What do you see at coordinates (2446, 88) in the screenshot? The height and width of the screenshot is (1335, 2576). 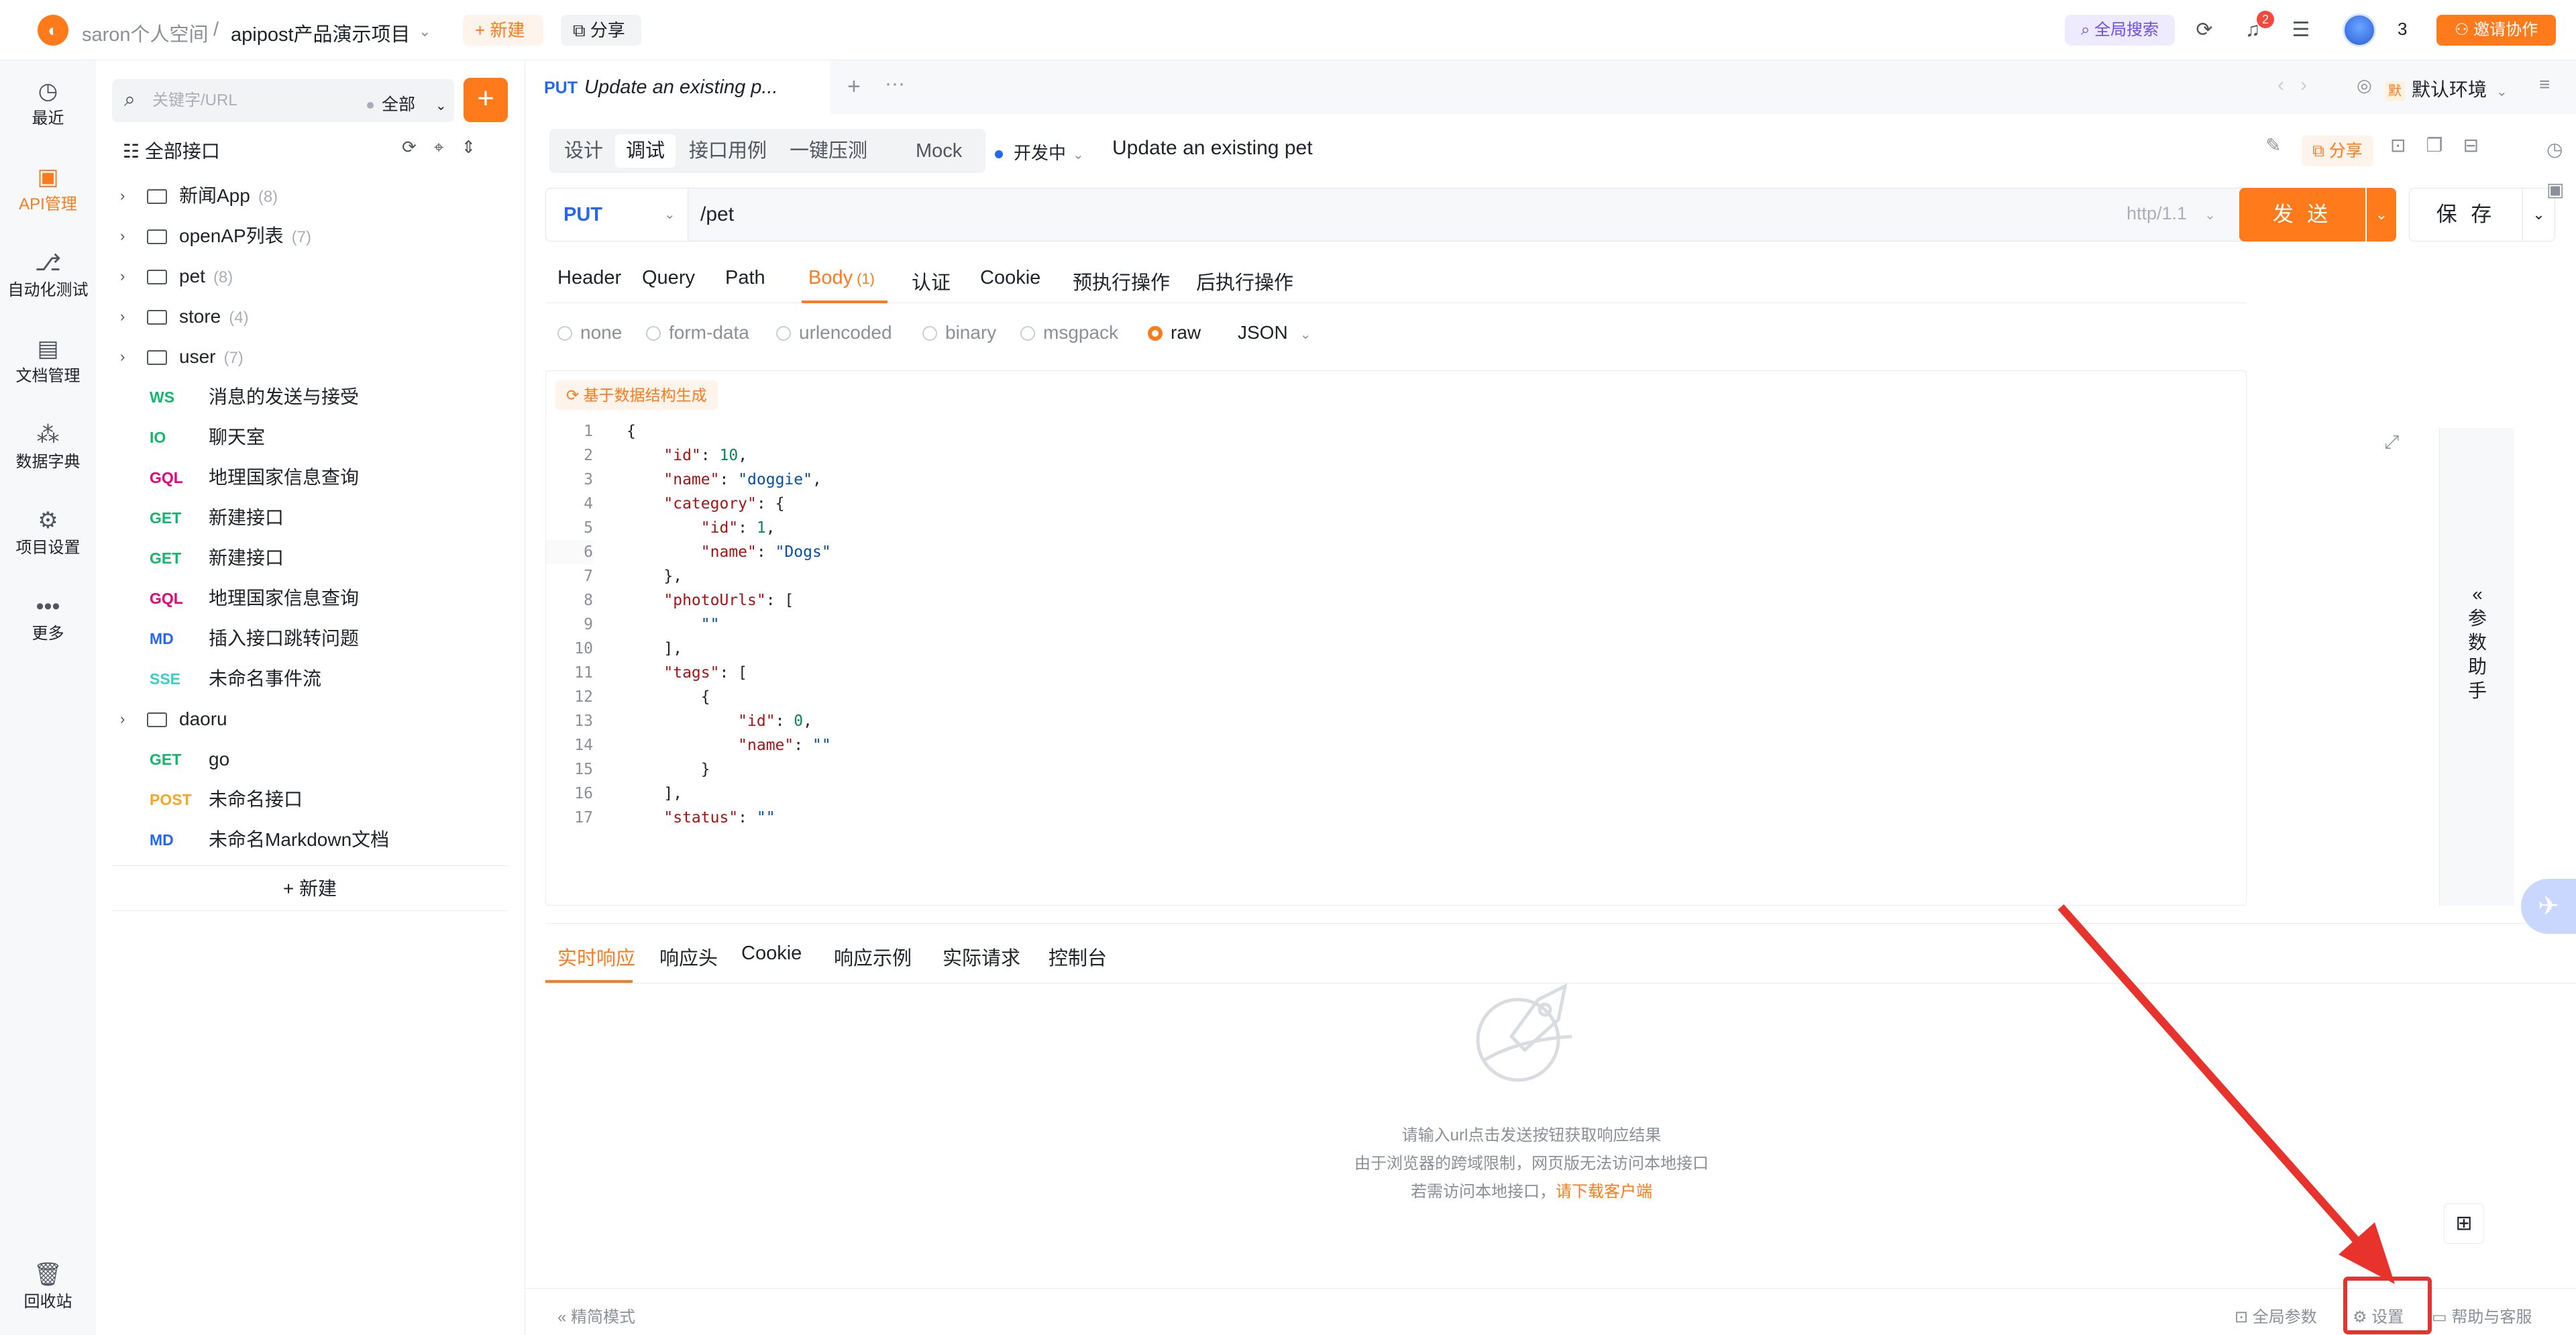 I see `environment-select: 默默认环境 ⌄` at bounding box center [2446, 88].